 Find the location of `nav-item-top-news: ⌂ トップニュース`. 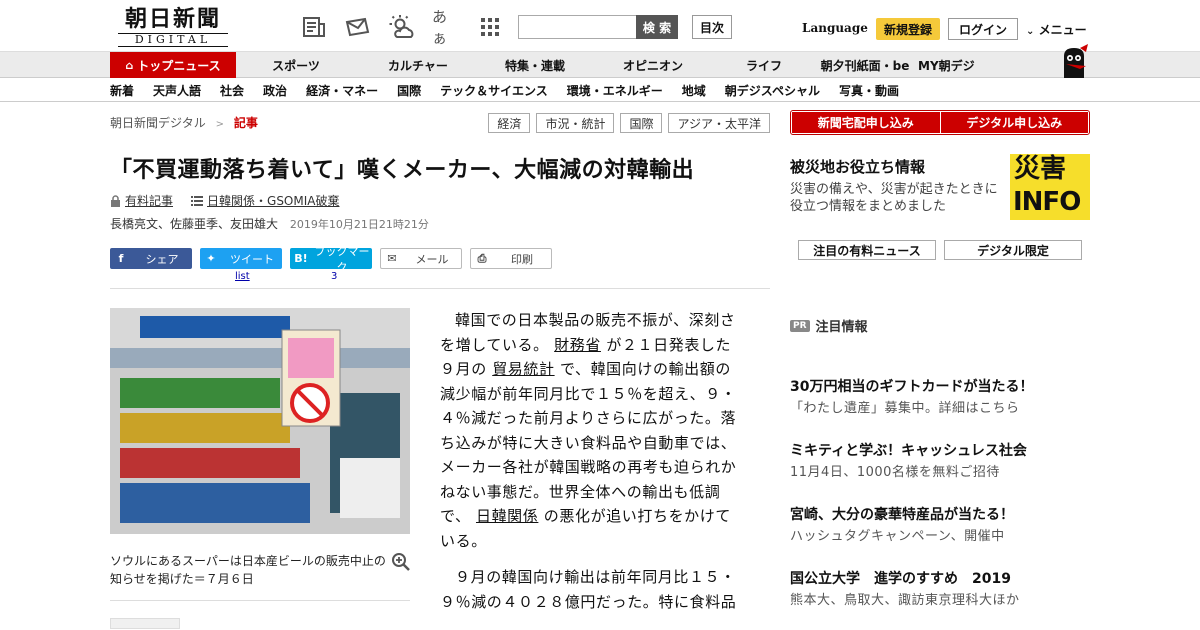

nav-item-top-news: ⌂ トップニュース is located at coordinates (173, 65).